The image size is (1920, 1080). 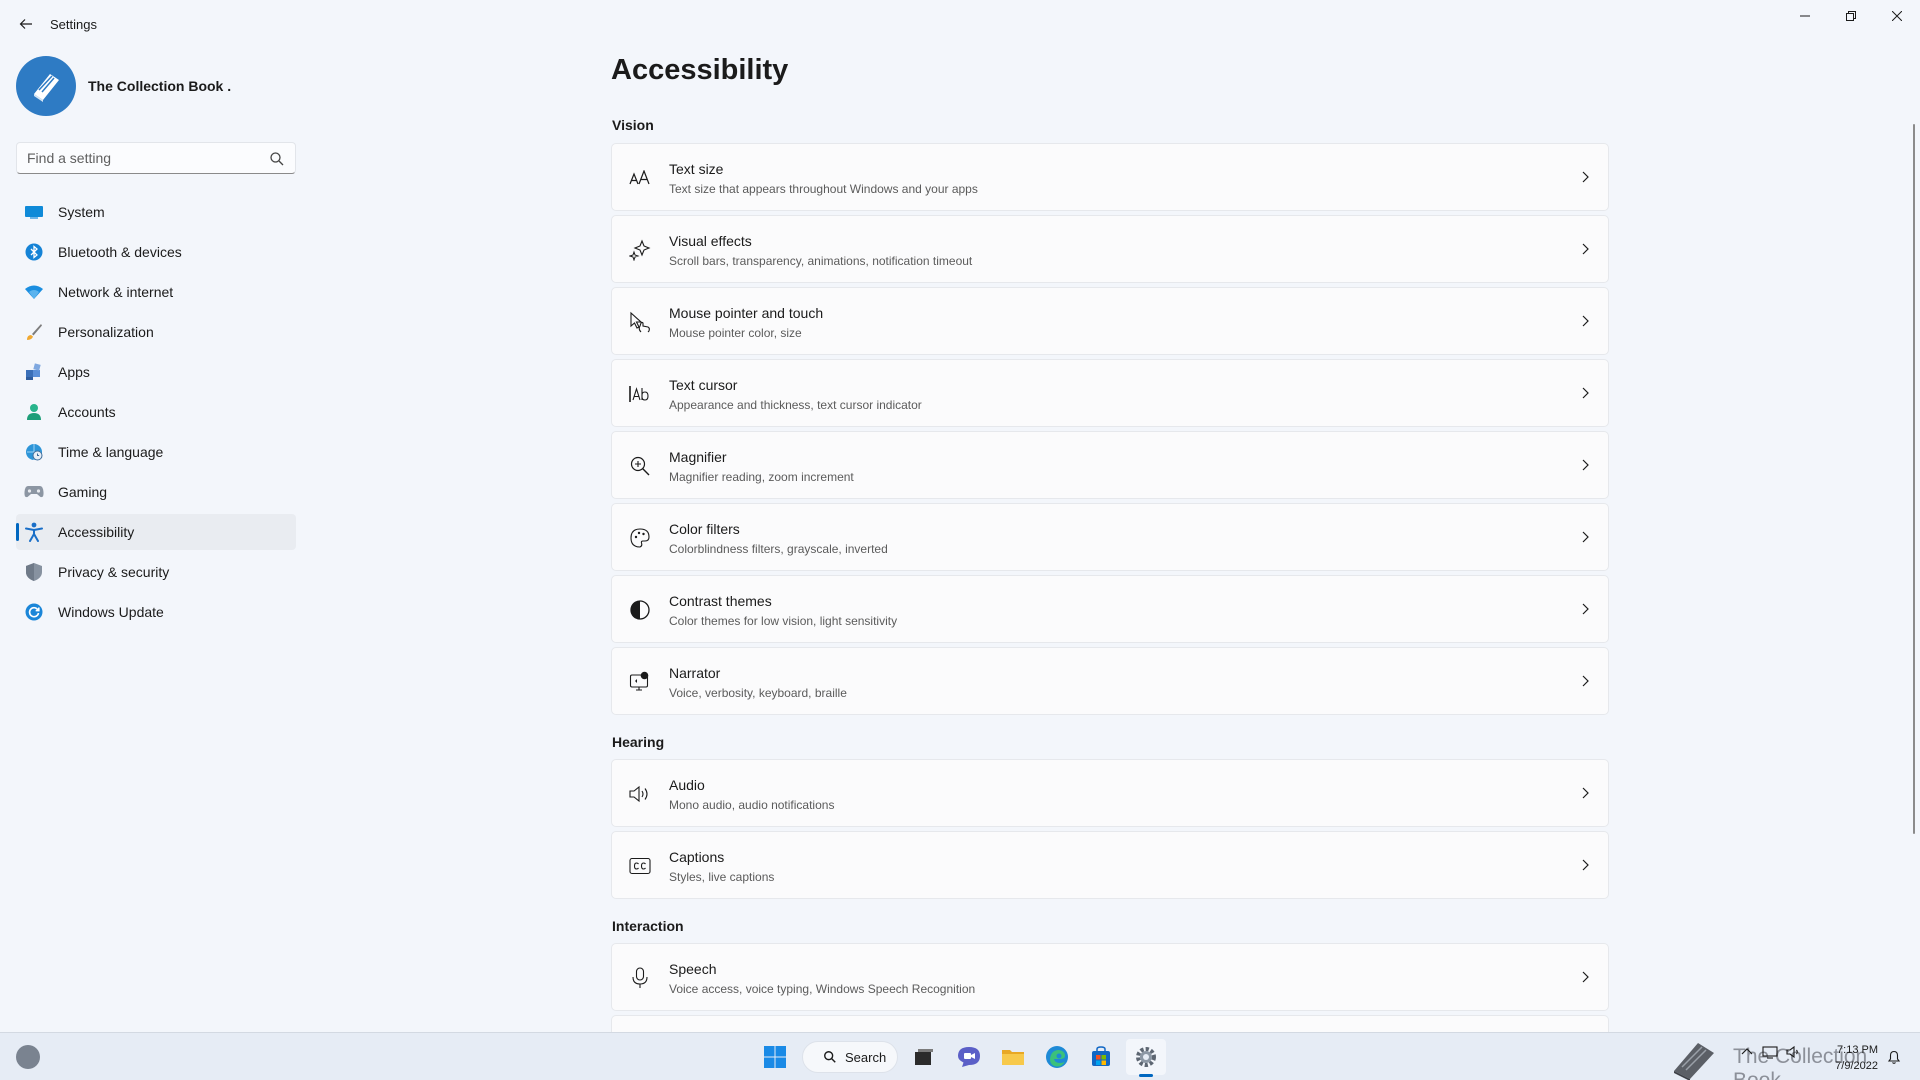 I want to click on sidebar-item-windows-update: Windows Update, so click(x=156, y=612).